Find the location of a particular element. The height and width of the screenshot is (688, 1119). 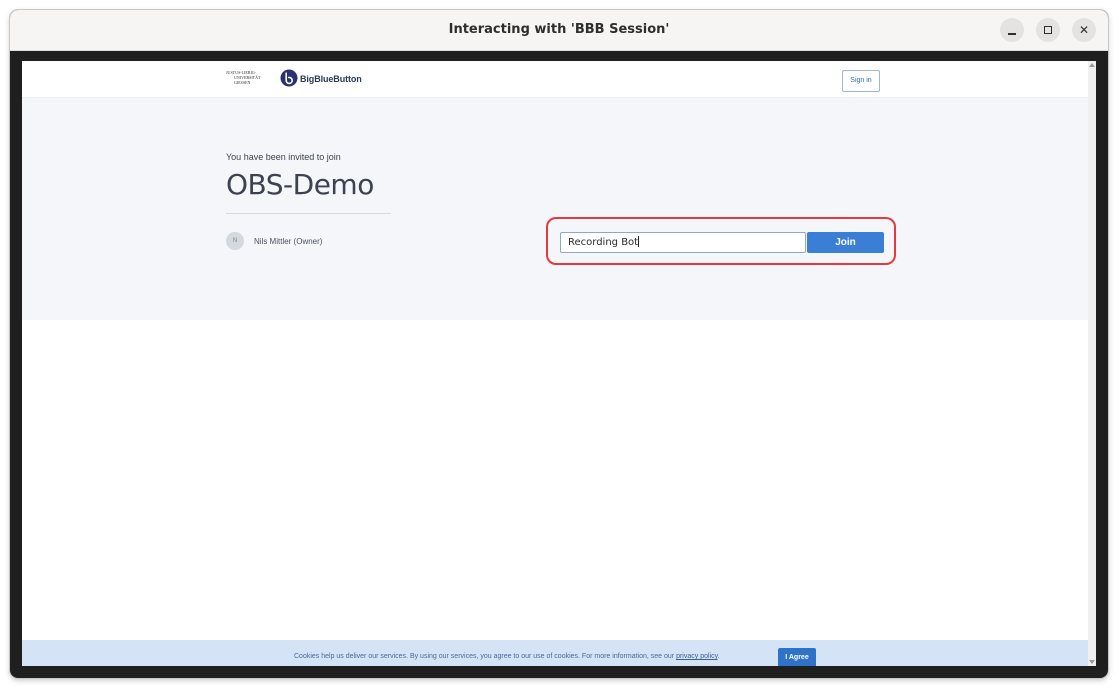

room-title: OBS-Demo is located at coordinates (300, 184).